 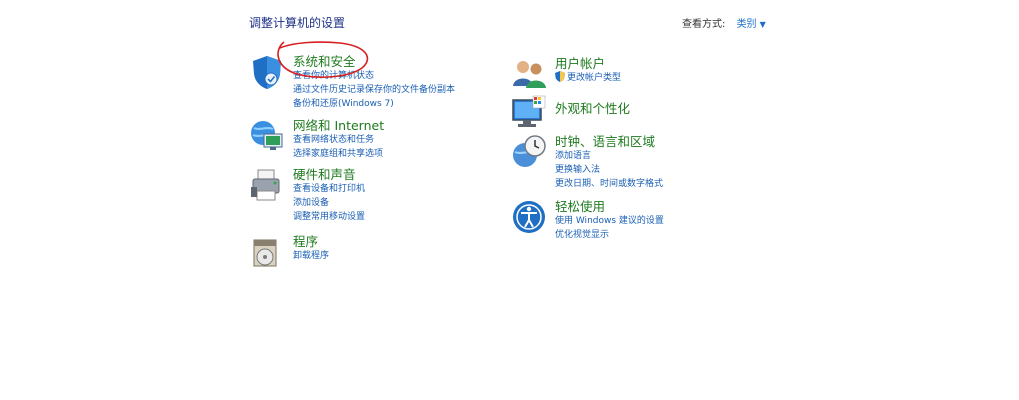 I want to click on link-uninstall: 卸载程序, so click(x=311, y=256).